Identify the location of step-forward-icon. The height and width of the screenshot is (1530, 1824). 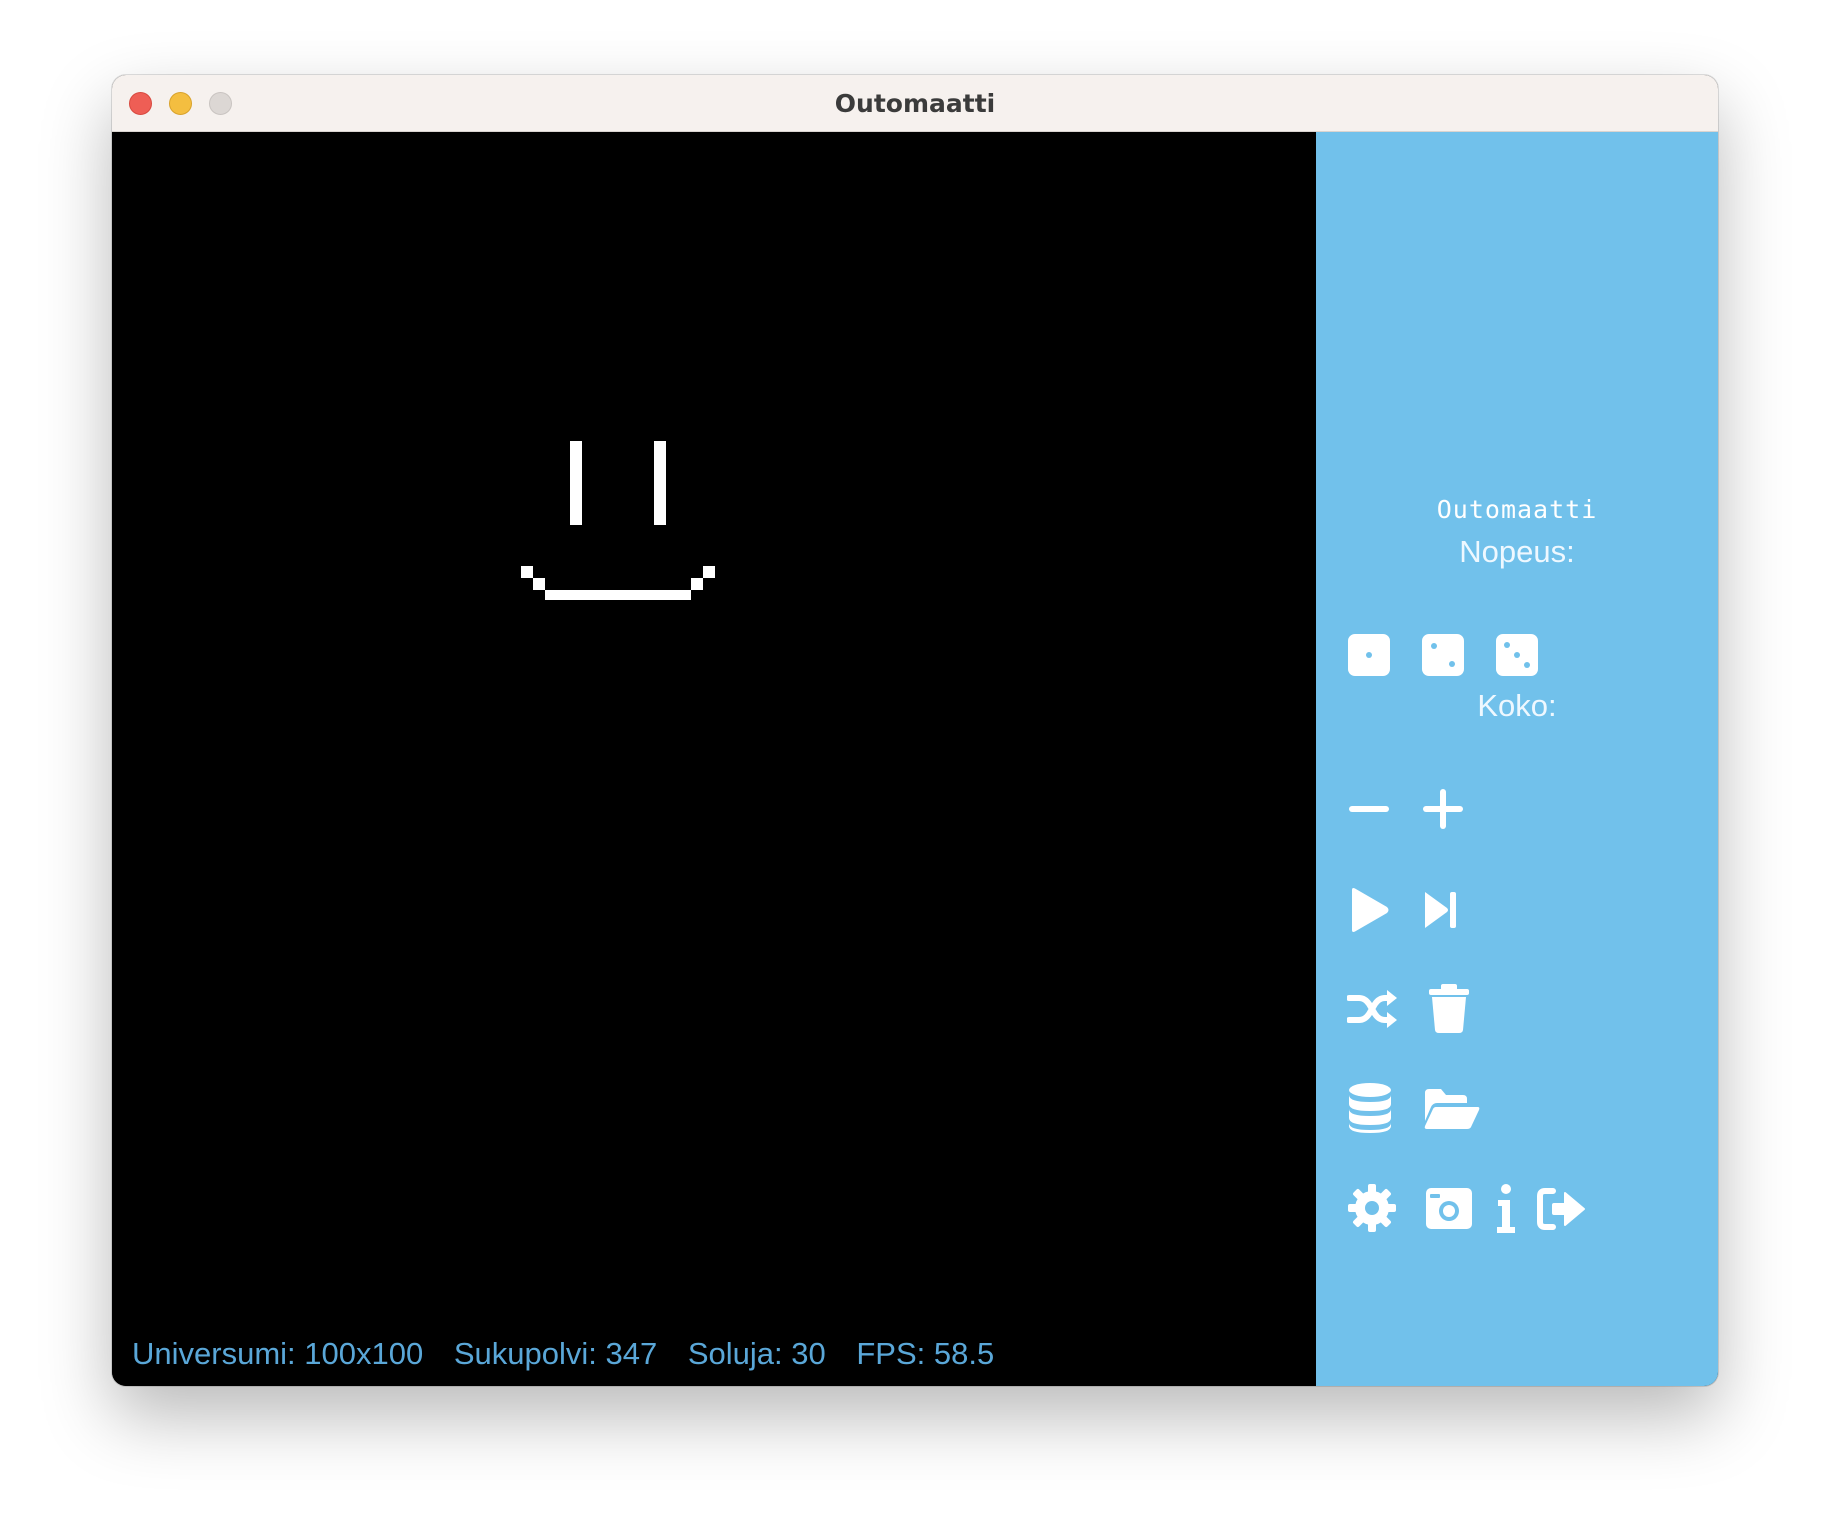
(1440, 910).